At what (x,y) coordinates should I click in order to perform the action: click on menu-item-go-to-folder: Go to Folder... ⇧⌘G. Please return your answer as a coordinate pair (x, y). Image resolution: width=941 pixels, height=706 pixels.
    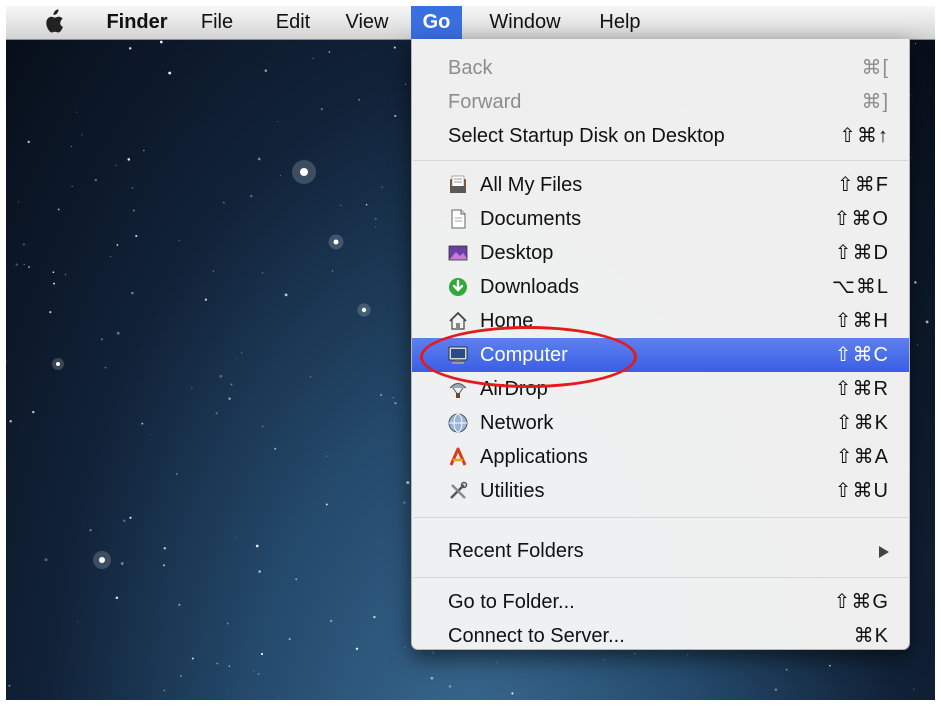
    Looking at the image, I should click on (660, 602).